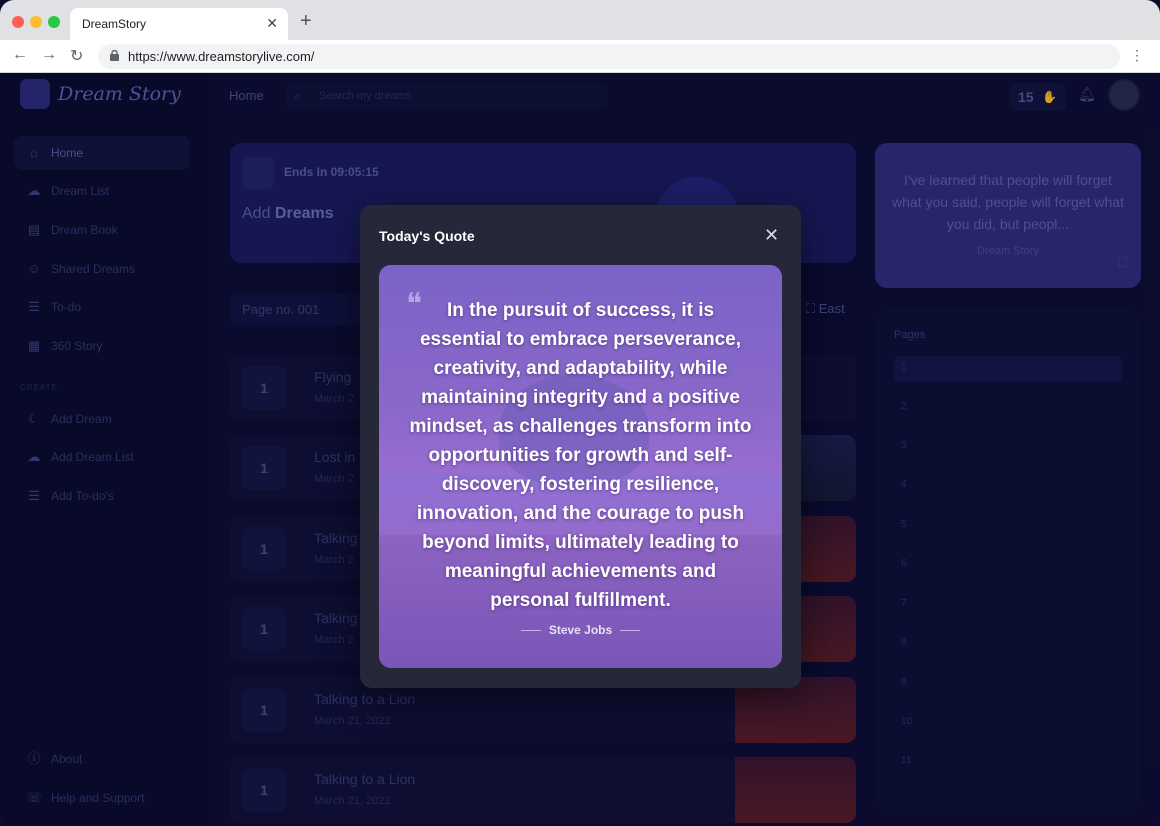 Image resolution: width=1160 pixels, height=826 pixels. What do you see at coordinates (272, 23) in the screenshot?
I see `tab-close-icon: ✕` at bounding box center [272, 23].